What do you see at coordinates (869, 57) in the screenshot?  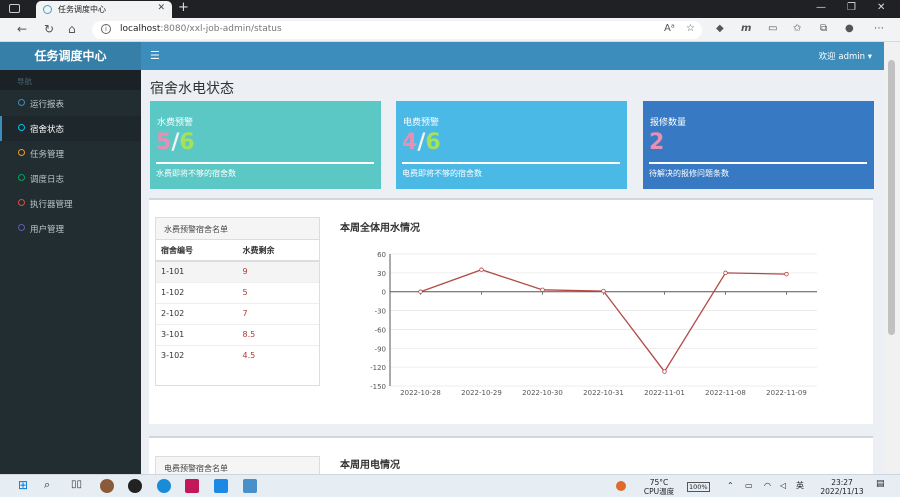 I see `caret-down-icon: ▾` at bounding box center [869, 57].